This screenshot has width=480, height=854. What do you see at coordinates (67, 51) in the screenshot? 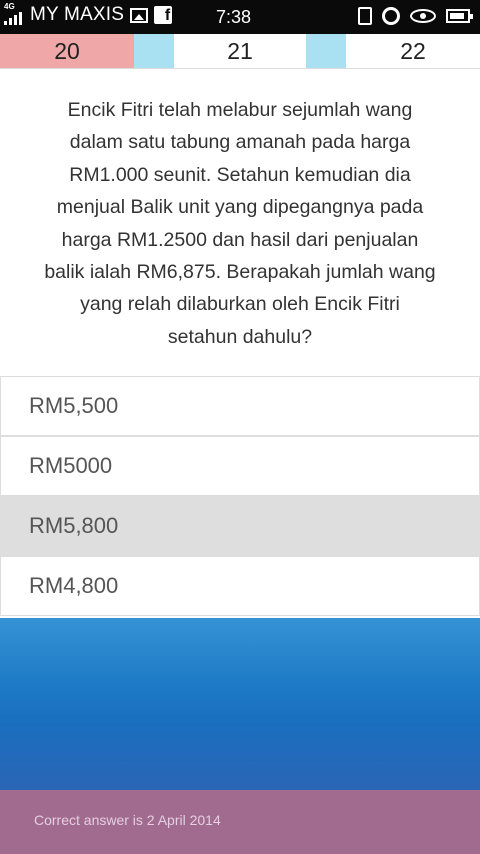
I see `page-item-20: 20` at bounding box center [67, 51].